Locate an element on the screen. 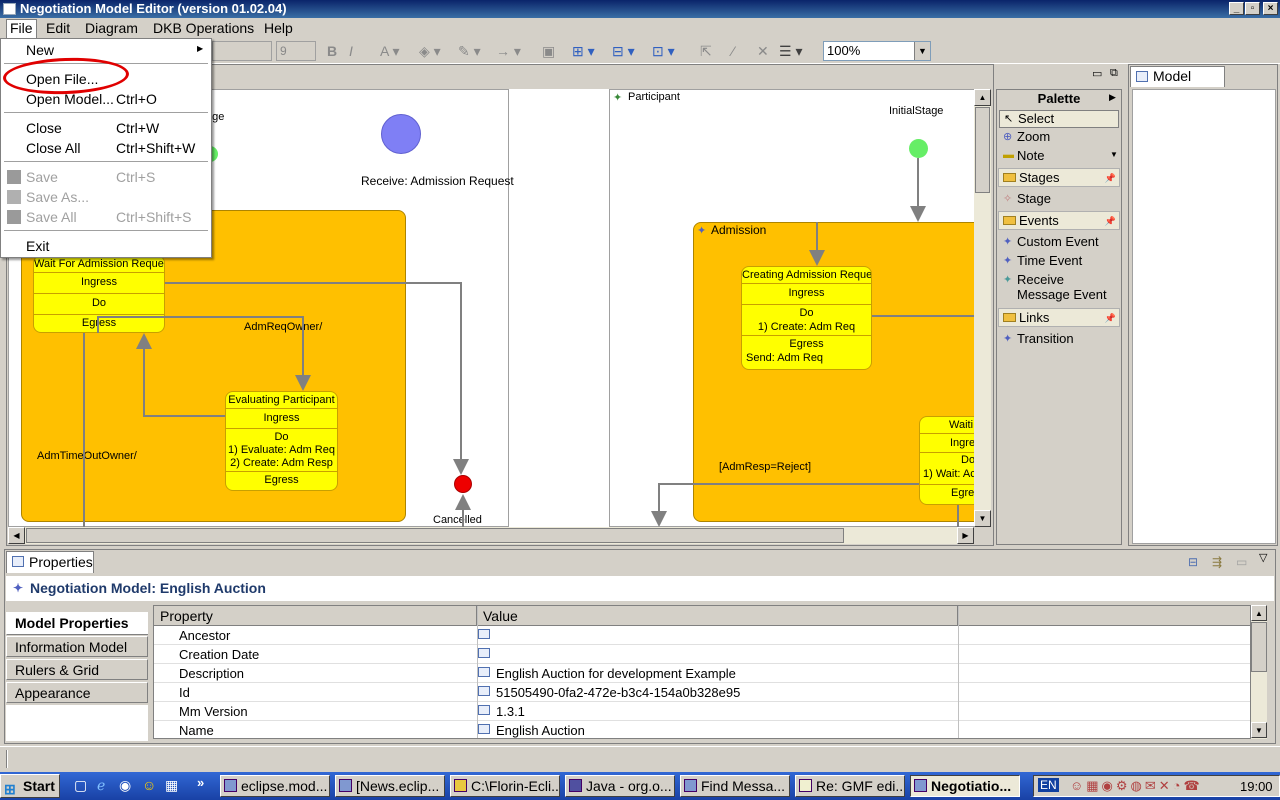  model-view-tab: Model View is located at coordinates (1177, 84).